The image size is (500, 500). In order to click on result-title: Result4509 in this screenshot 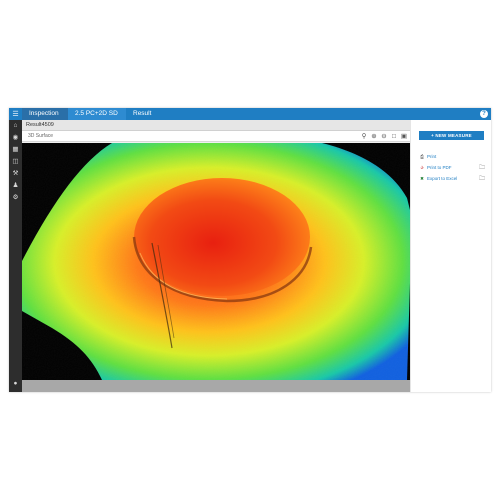, I will do `click(216, 125)`.